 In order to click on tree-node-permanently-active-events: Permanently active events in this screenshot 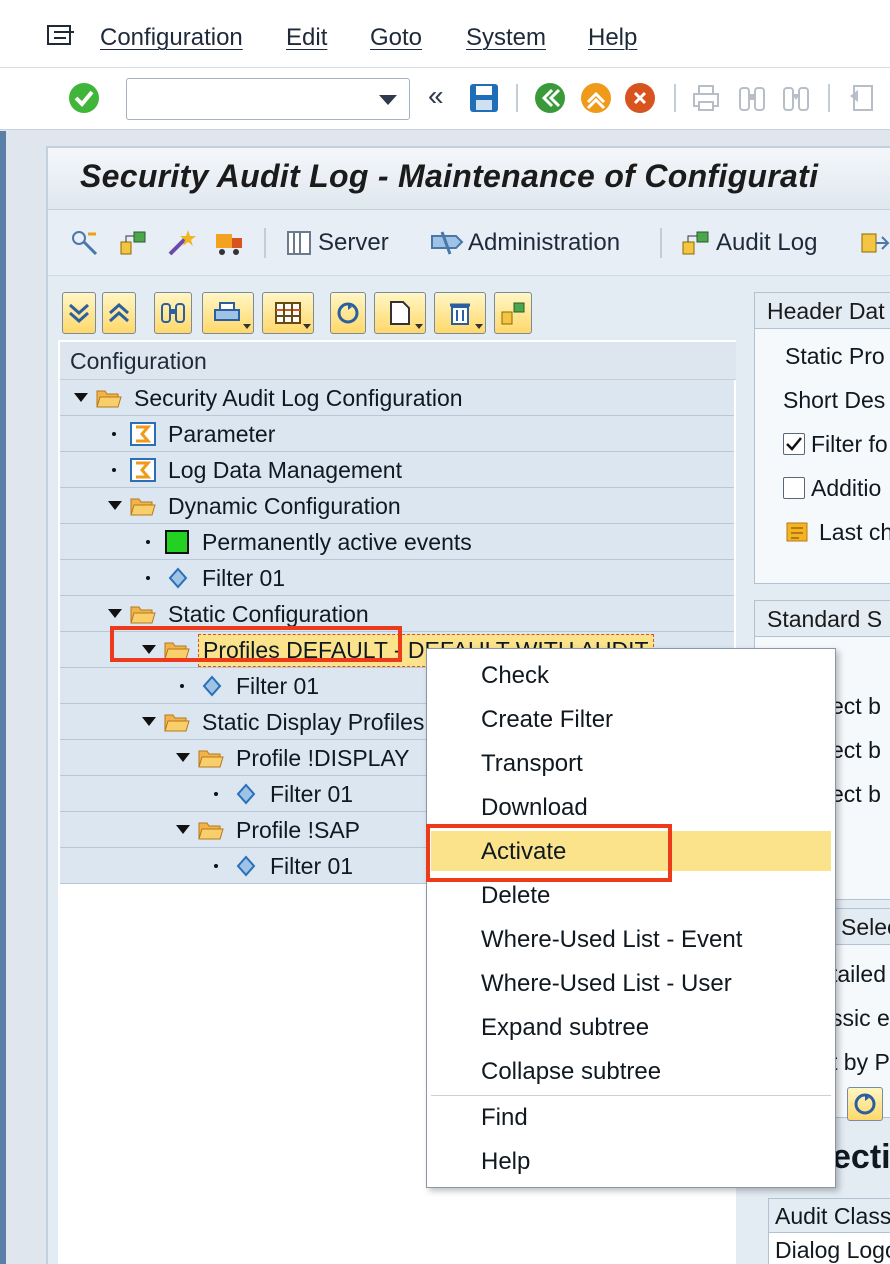, I will do `click(397, 542)`.